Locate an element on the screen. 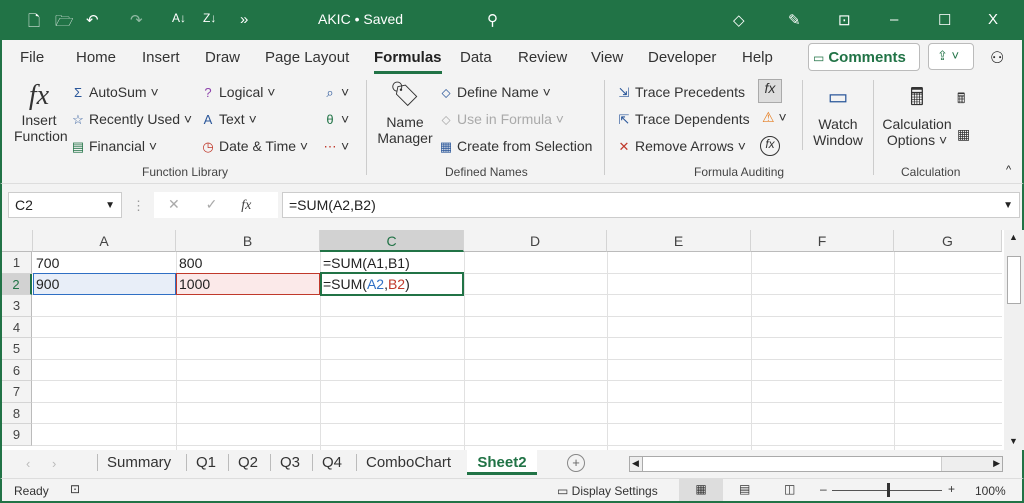 This screenshot has height=503, width=1024. normal-view-button: ▦ is located at coordinates (701, 490).